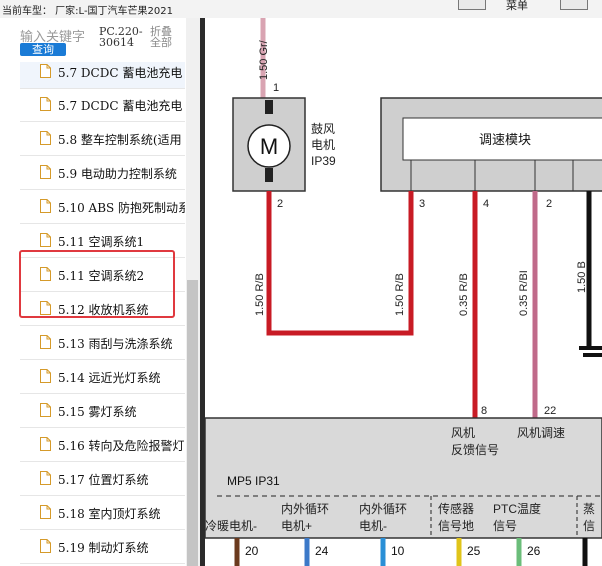  What do you see at coordinates (43, 49) in the screenshot?
I see `search-button: 查询` at bounding box center [43, 49].